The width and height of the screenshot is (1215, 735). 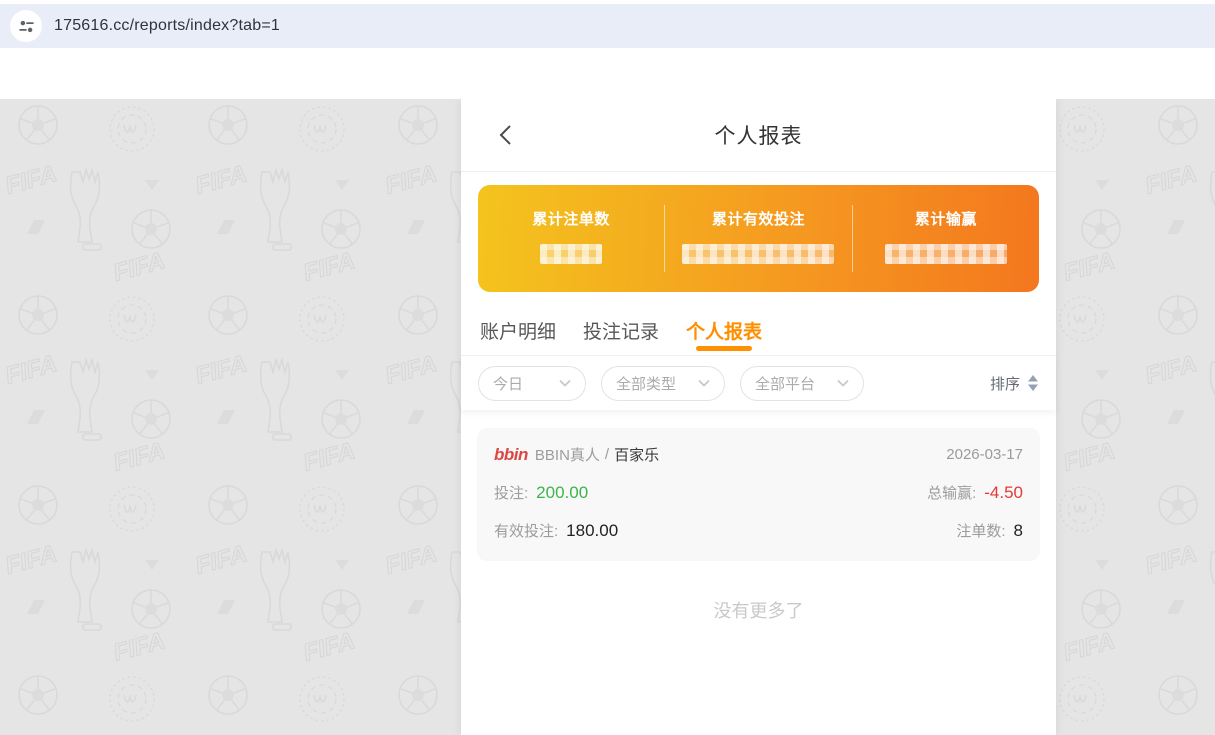 I want to click on tab-bar: 账户明细 投注记录 个人报表, so click(x=758, y=324).